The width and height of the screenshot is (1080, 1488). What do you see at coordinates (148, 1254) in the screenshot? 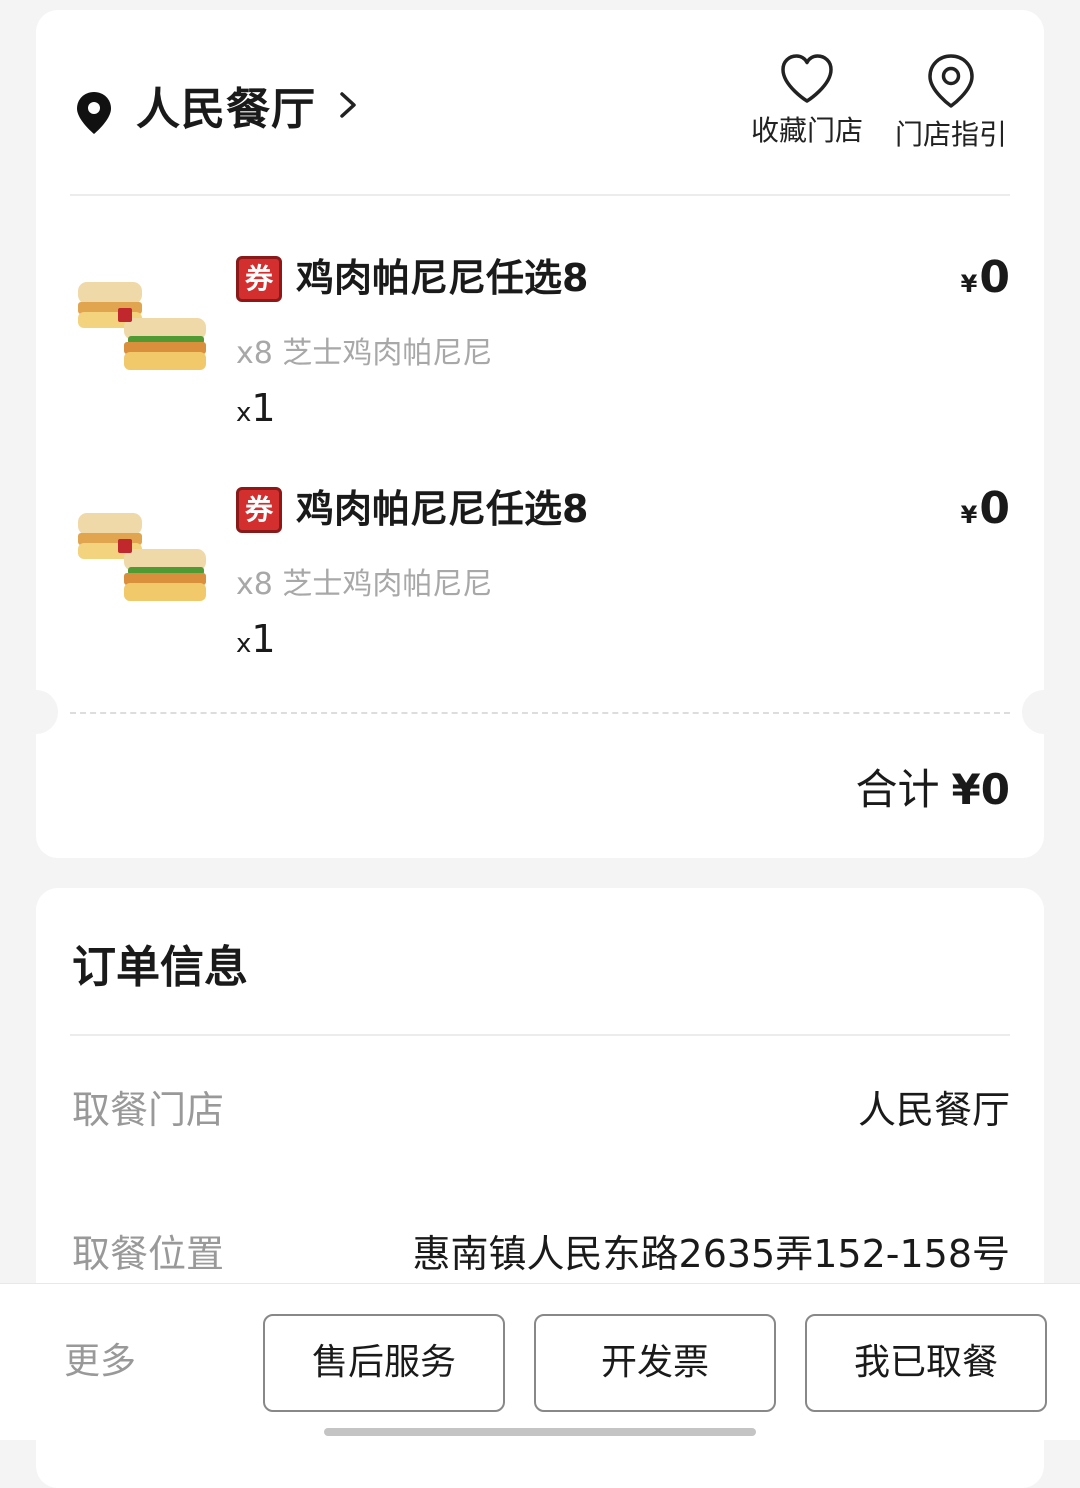
I see `info-key: 取餐位置` at bounding box center [148, 1254].